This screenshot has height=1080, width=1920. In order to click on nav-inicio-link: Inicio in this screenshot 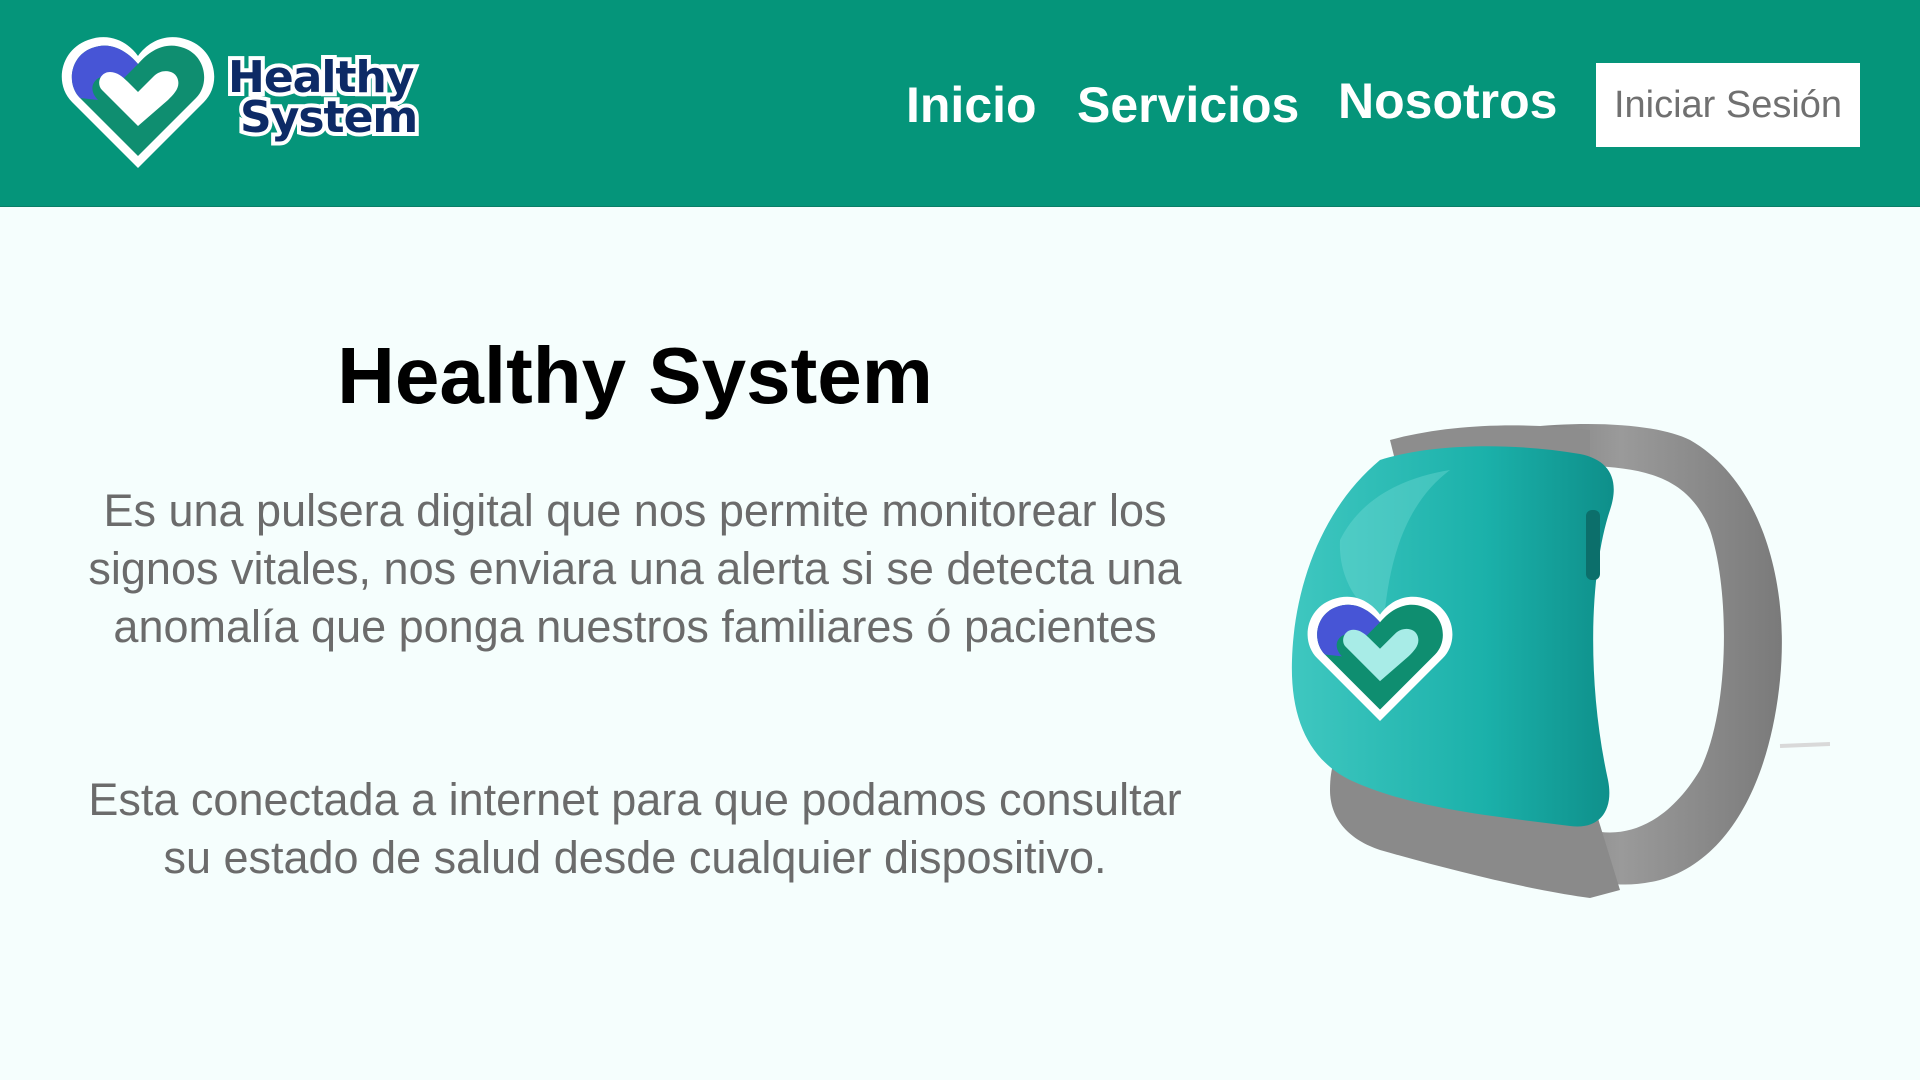, I will do `click(971, 105)`.